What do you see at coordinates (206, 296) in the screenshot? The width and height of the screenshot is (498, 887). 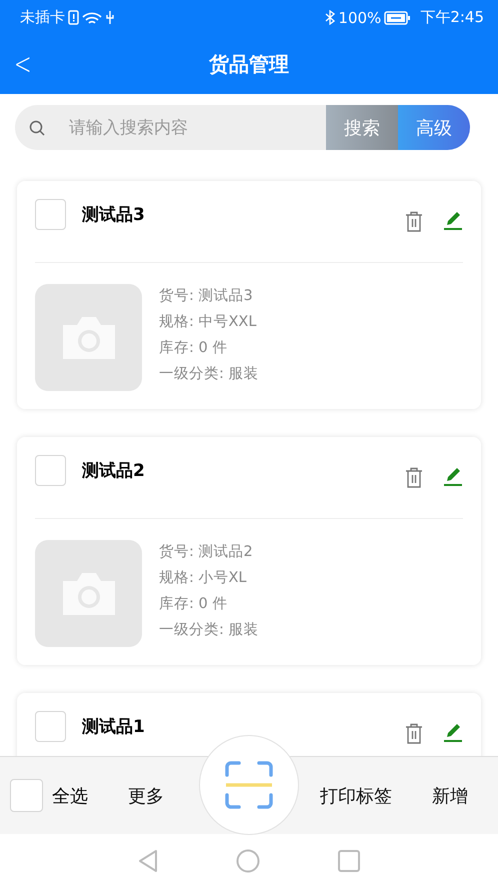 I see `item-detail: 货号: 测试品3` at bounding box center [206, 296].